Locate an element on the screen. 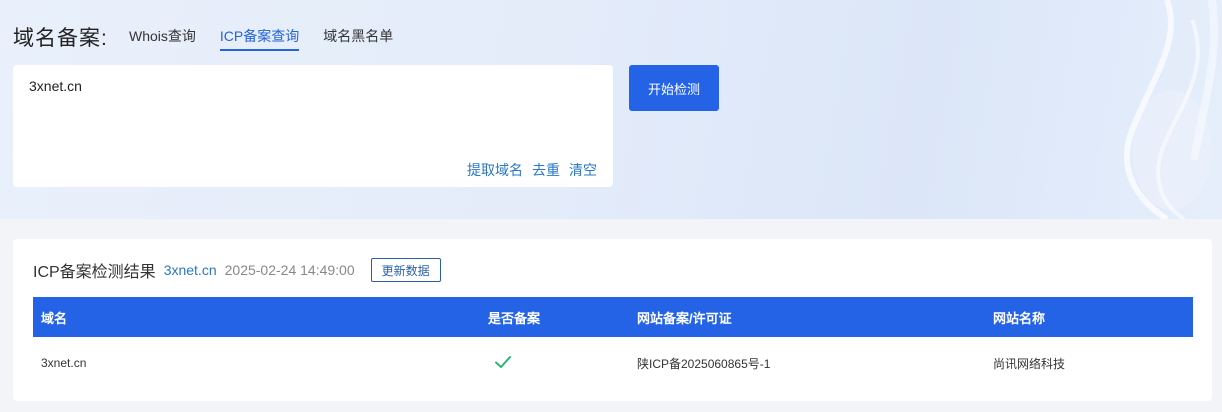 The width and height of the screenshot is (1222, 412). column-header-domain: 域名 is located at coordinates (54, 318).